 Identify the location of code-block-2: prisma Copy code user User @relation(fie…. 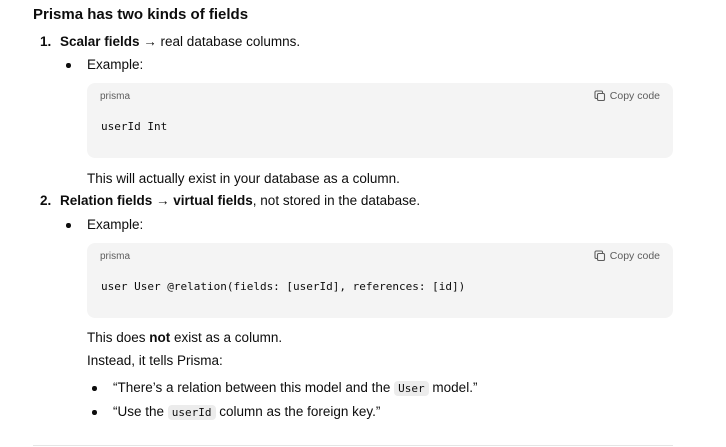
(380, 280).